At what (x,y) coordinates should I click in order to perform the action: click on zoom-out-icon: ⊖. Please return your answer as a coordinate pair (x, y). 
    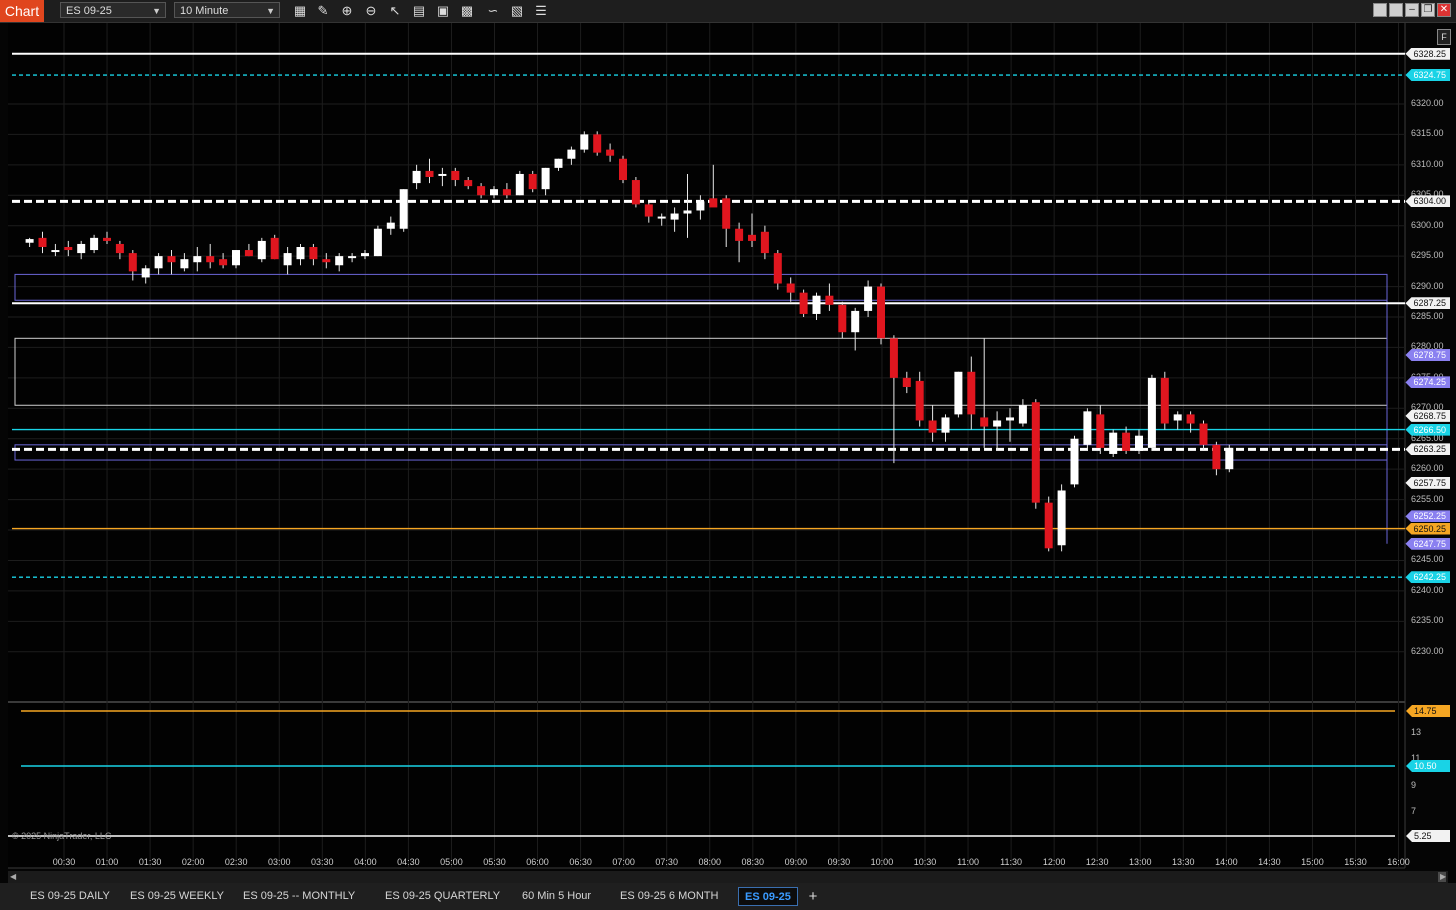
    Looking at the image, I should click on (371, 11).